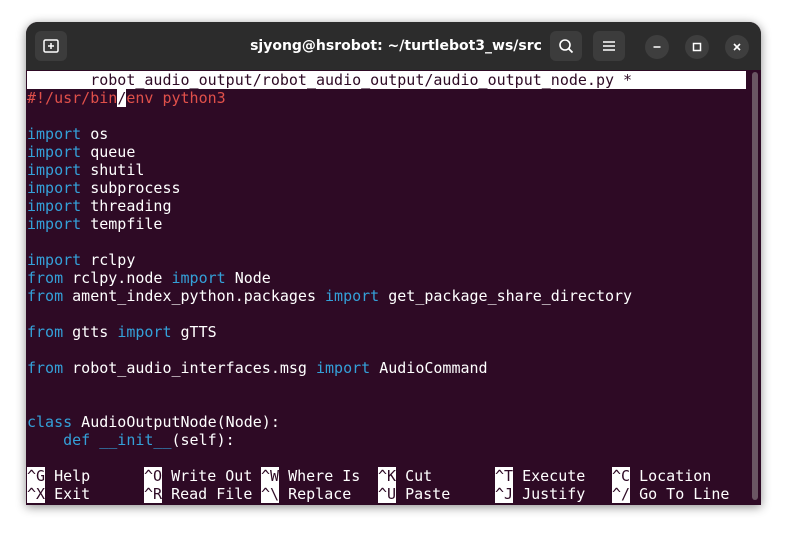 Image resolution: width=786 pixels, height=533 pixels. I want to click on code-text: AudioOutputNode(Node):, so click(176, 422).